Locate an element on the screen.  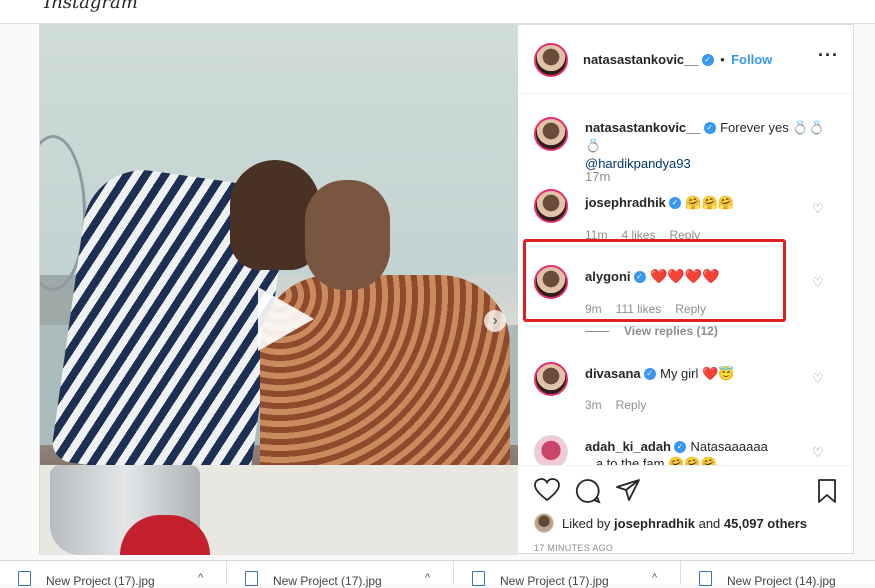
comment-username: alygoni is located at coordinates (608, 276).